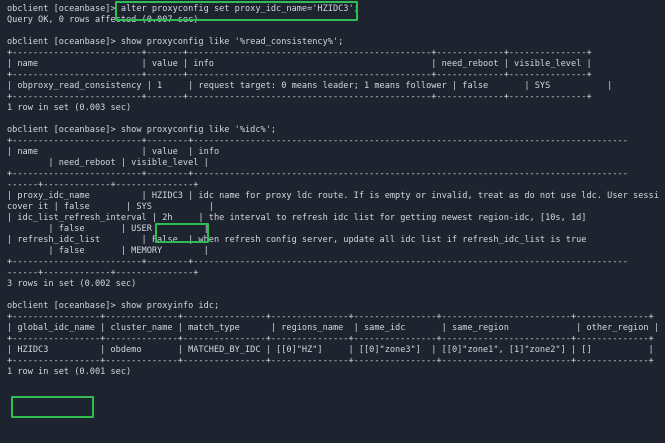  I want to click on terminal-line: 1 row in set (0.003 sec), so click(69, 108).